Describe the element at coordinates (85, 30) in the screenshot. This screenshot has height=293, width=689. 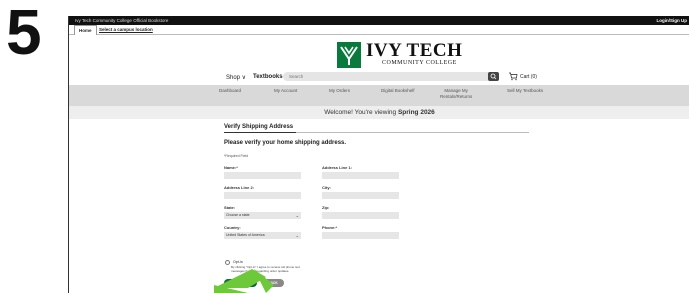
I see `tab-home: Home` at that location.